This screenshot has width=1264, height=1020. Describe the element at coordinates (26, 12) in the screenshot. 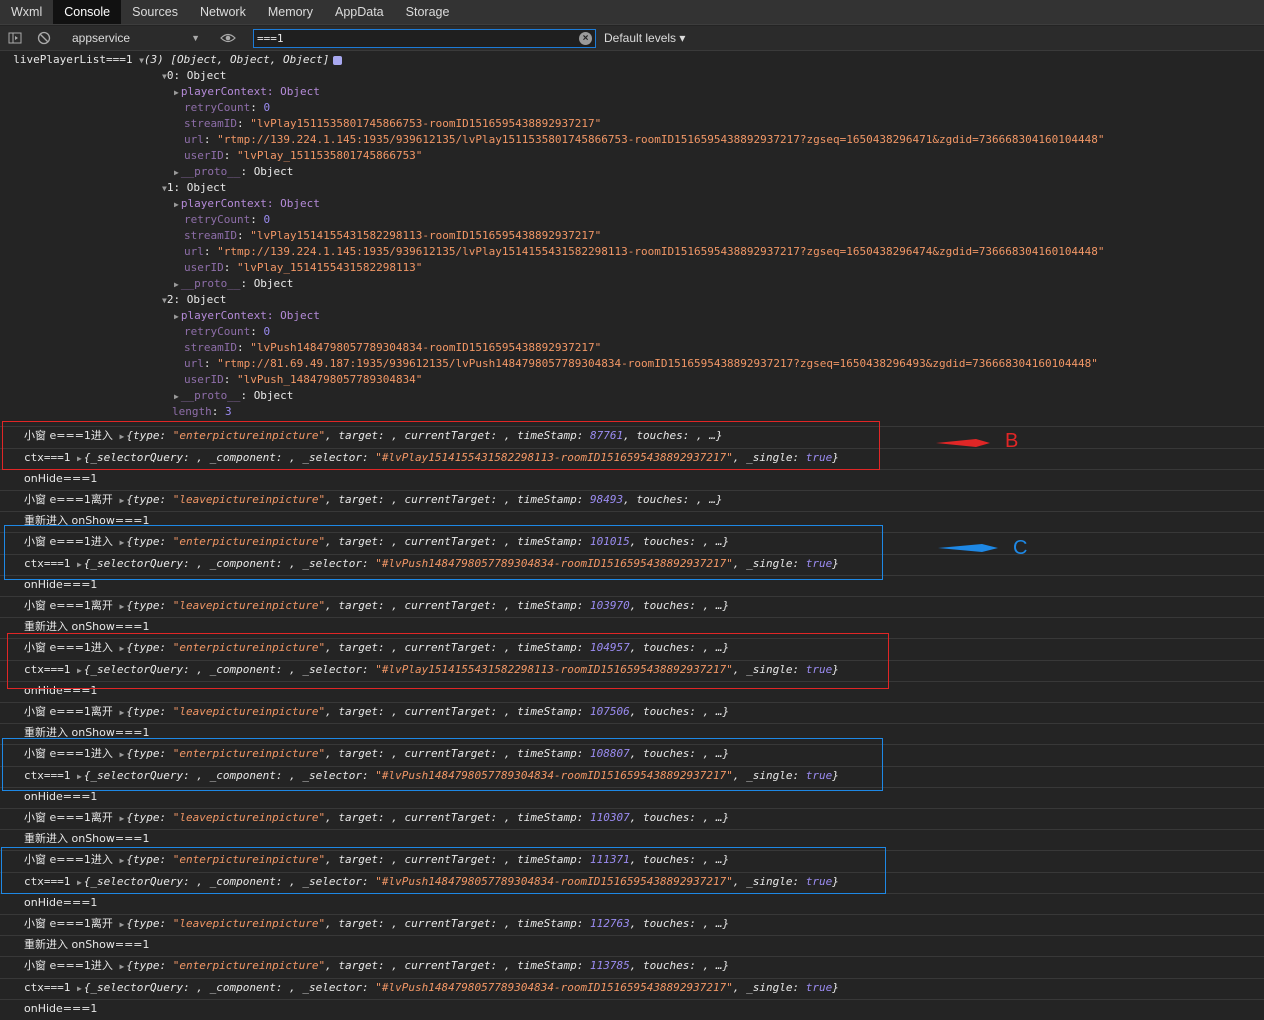

I see `tab-wxml: Wxml` at that location.